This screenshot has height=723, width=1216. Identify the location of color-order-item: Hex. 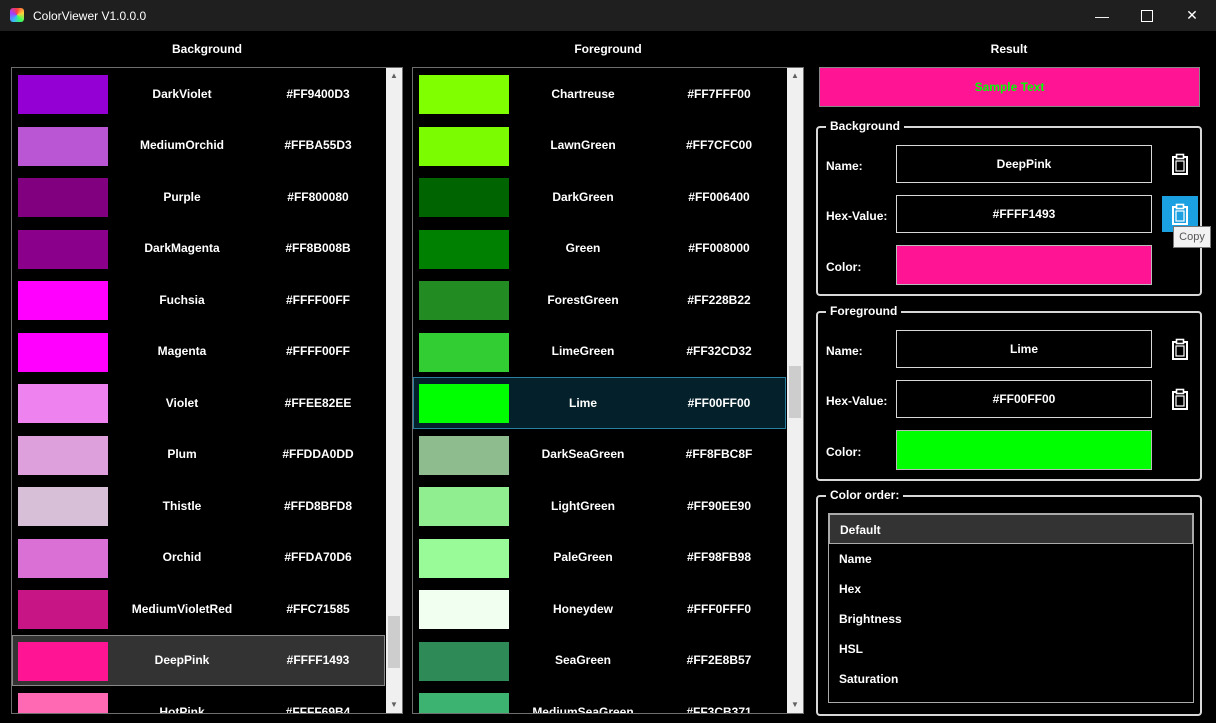
(1011, 589).